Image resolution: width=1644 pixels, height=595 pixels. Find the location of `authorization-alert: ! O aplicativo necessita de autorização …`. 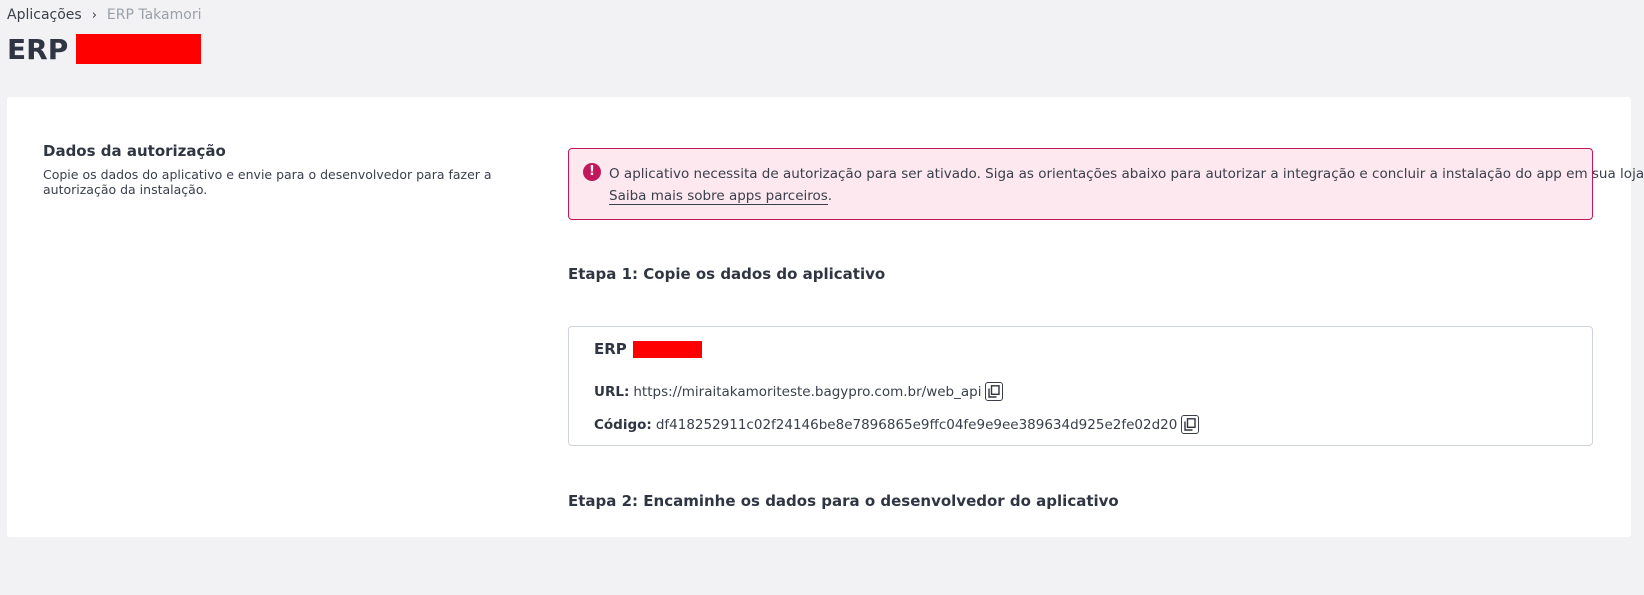

authorization-alert: ! O aplicativo necessita de autorização … is located at coordinates (1106, 184).